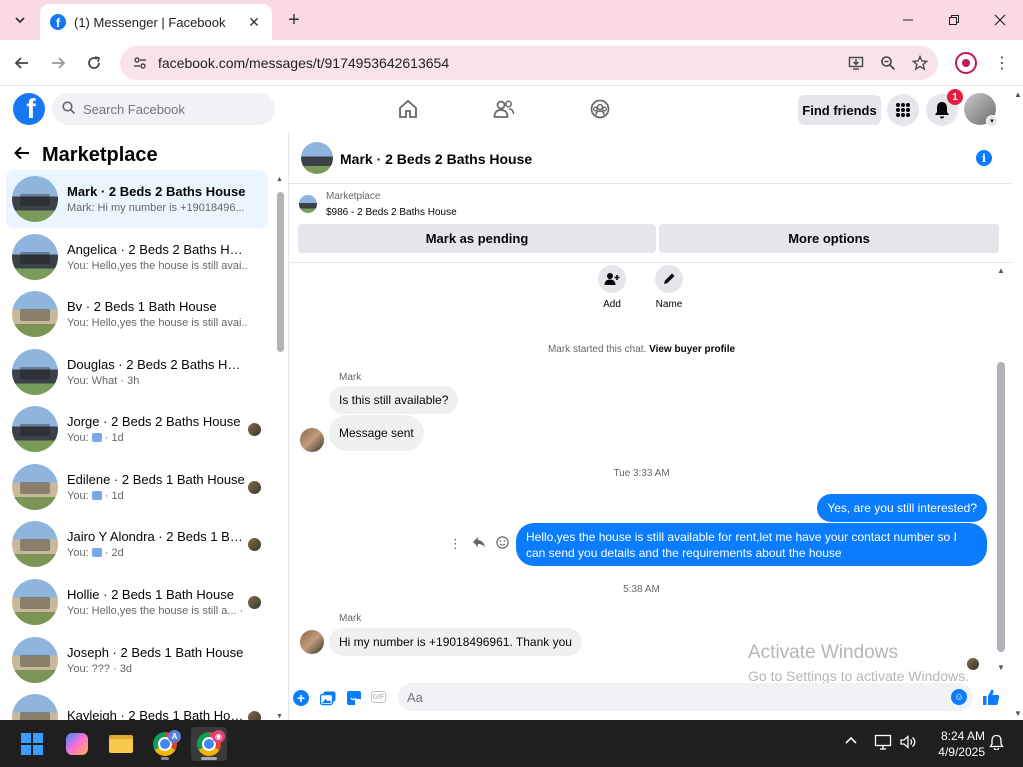  What do you see at coordinates (317, 158) in the screenshot?
I see `listing-avatar` at bounding box center [317, 158].